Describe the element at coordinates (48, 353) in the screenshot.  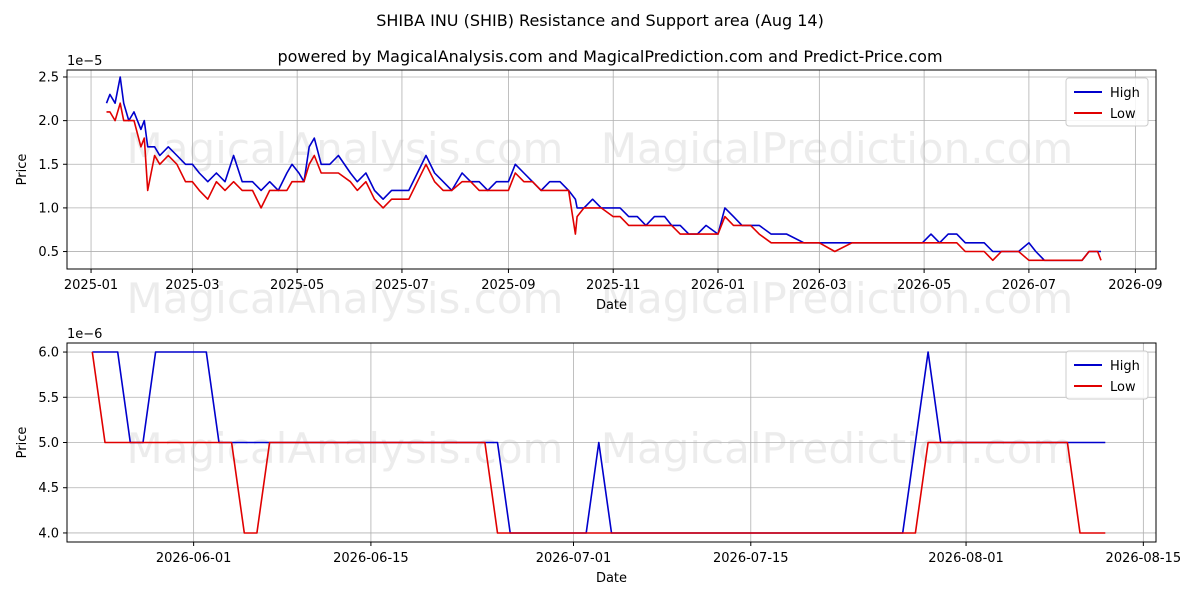
I see `y-tick-label: 6.0` at that location.